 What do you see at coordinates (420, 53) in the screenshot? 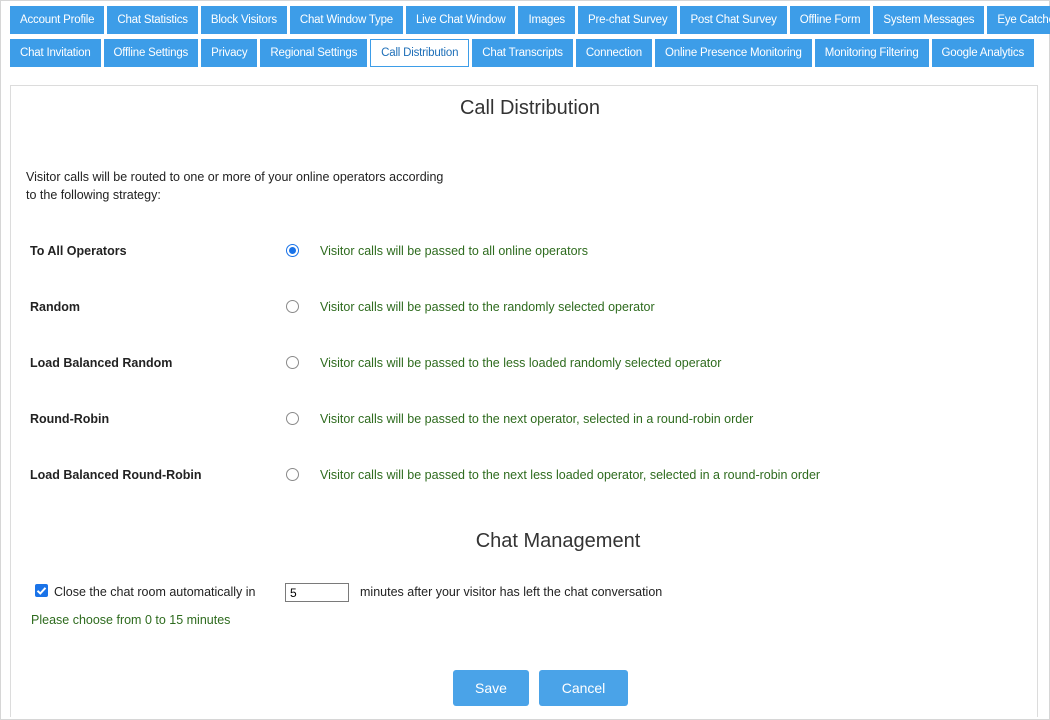
I see `tab-call-distribution: Call Distribution` at bounding box center [420, 53].